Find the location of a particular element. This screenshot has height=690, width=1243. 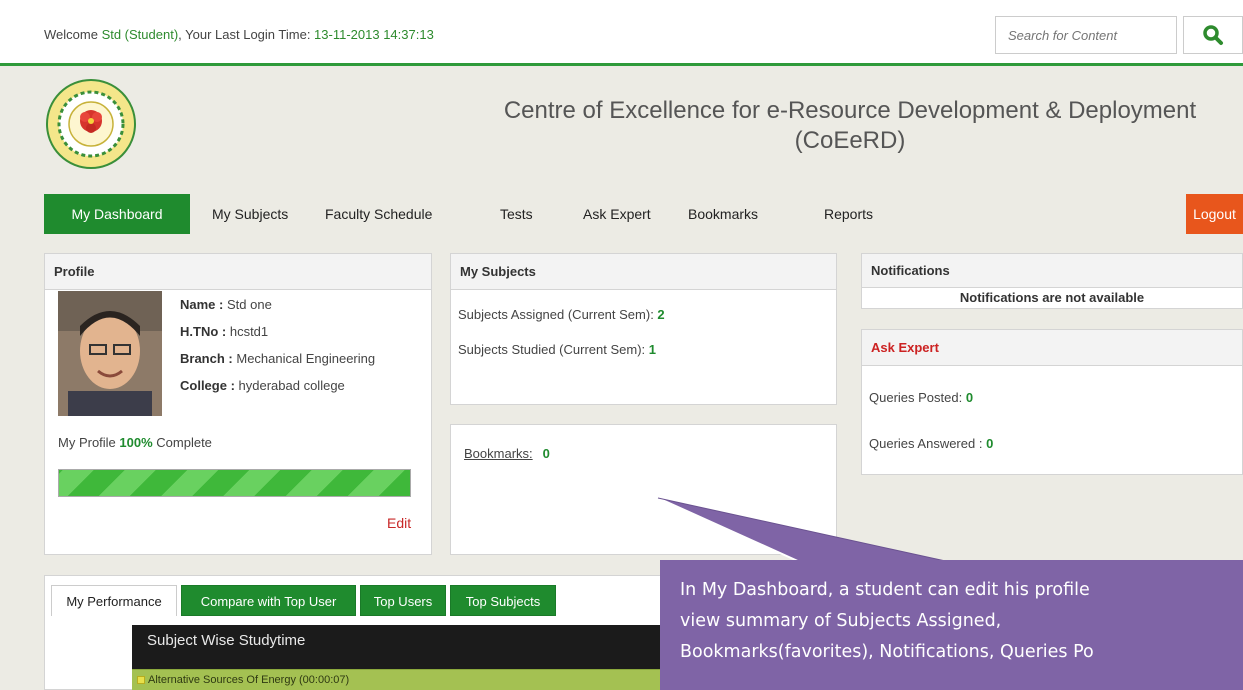

bookmarks-summary: Bookmarks: 0 is located at coordinates (507, 453).